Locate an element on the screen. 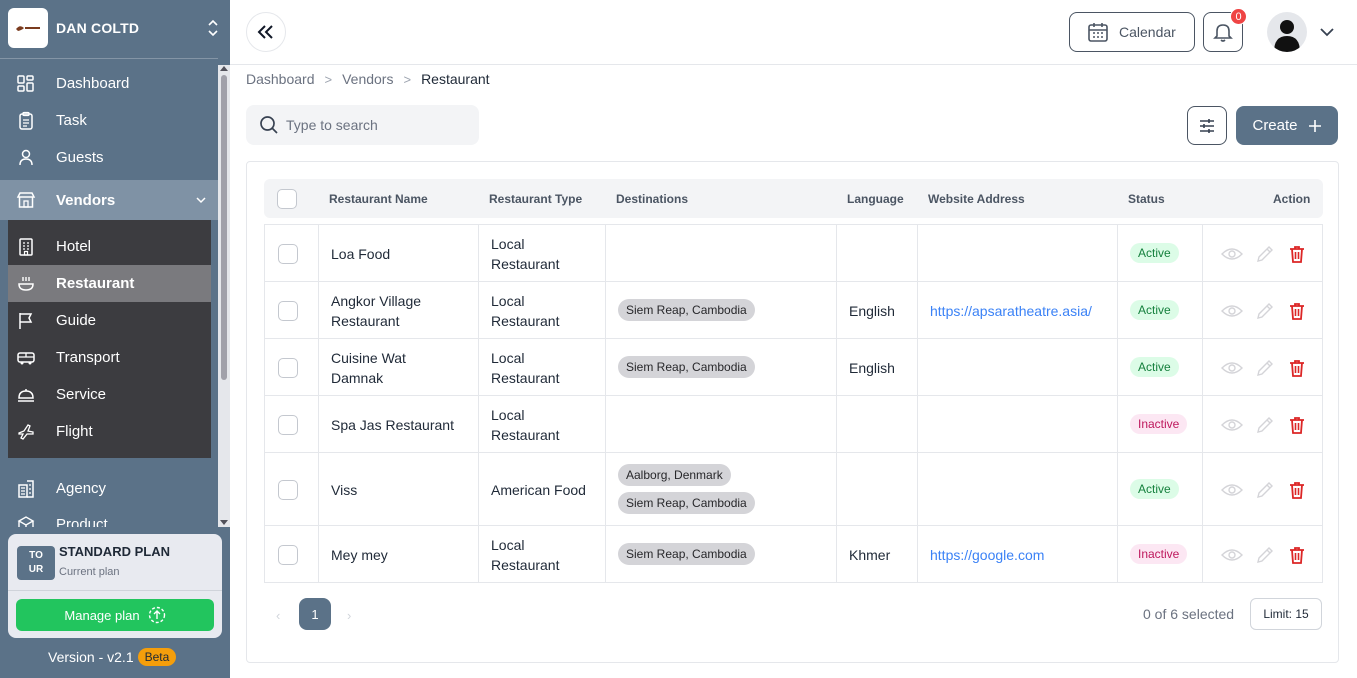  table-cell: Aalborg, Denmark Siem Reap, Cambodia is located at coordinates (720, 489).